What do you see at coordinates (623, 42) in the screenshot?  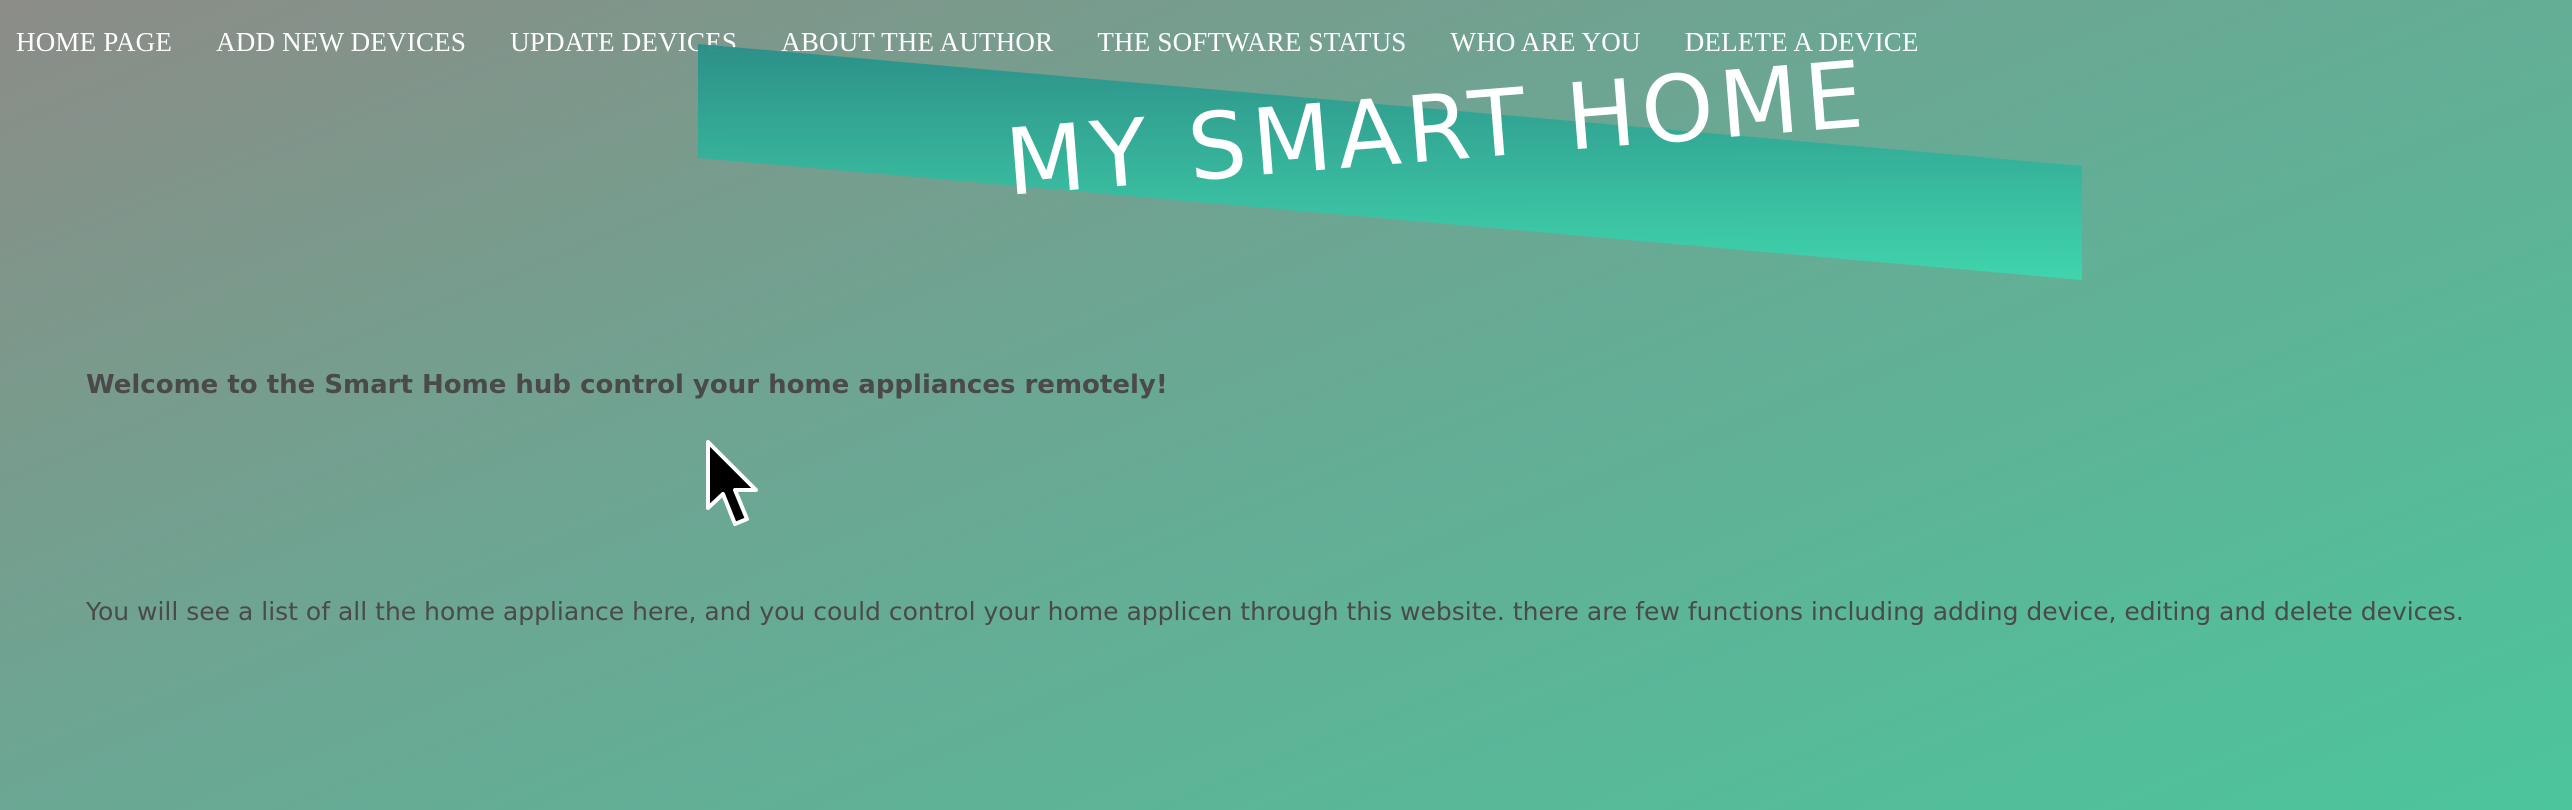 I see `nav-item-update-devices: UPDATE DEVICES` at bounding box center [623, 42].